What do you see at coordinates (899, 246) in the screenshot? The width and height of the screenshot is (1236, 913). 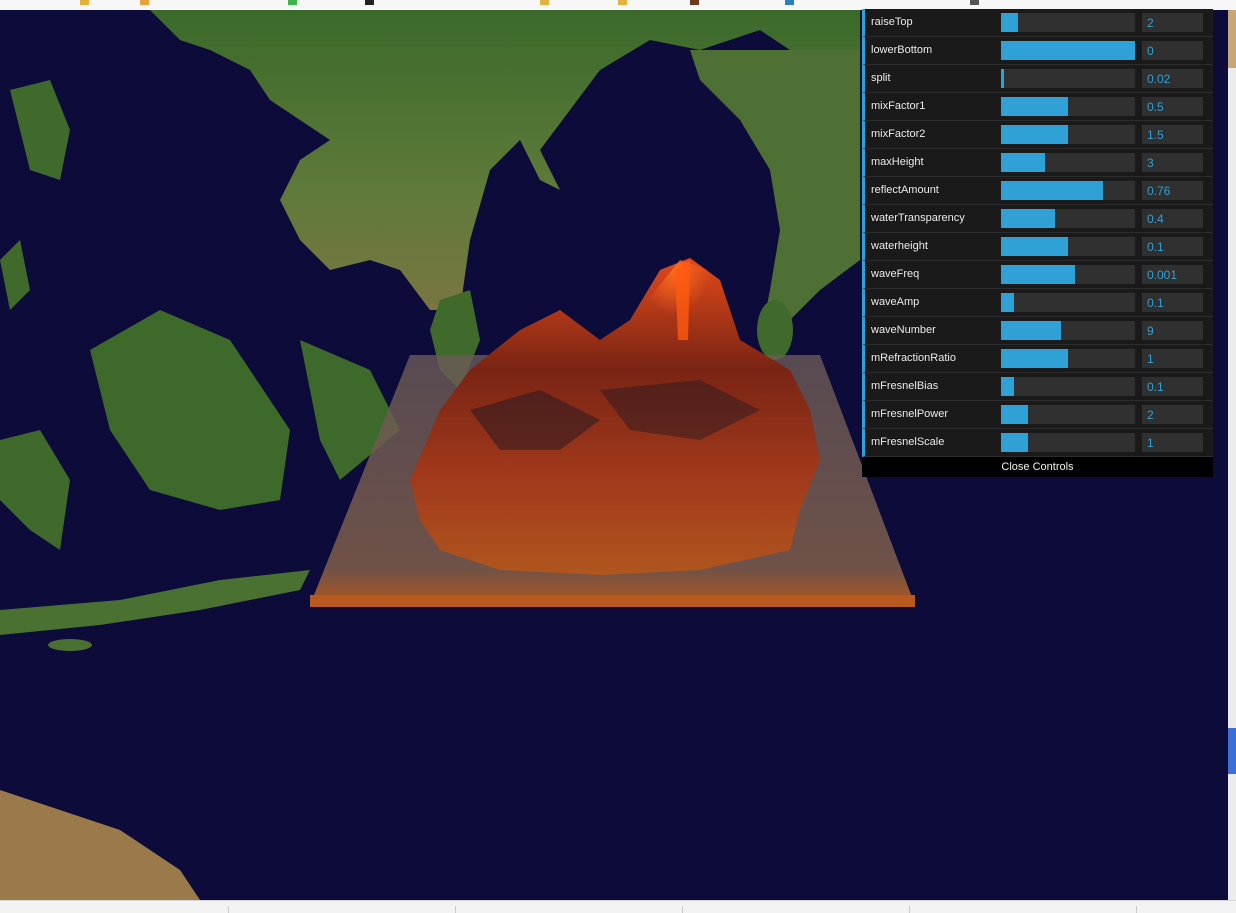 I see `control-label: waterheight` at bounding box center [899, 246].